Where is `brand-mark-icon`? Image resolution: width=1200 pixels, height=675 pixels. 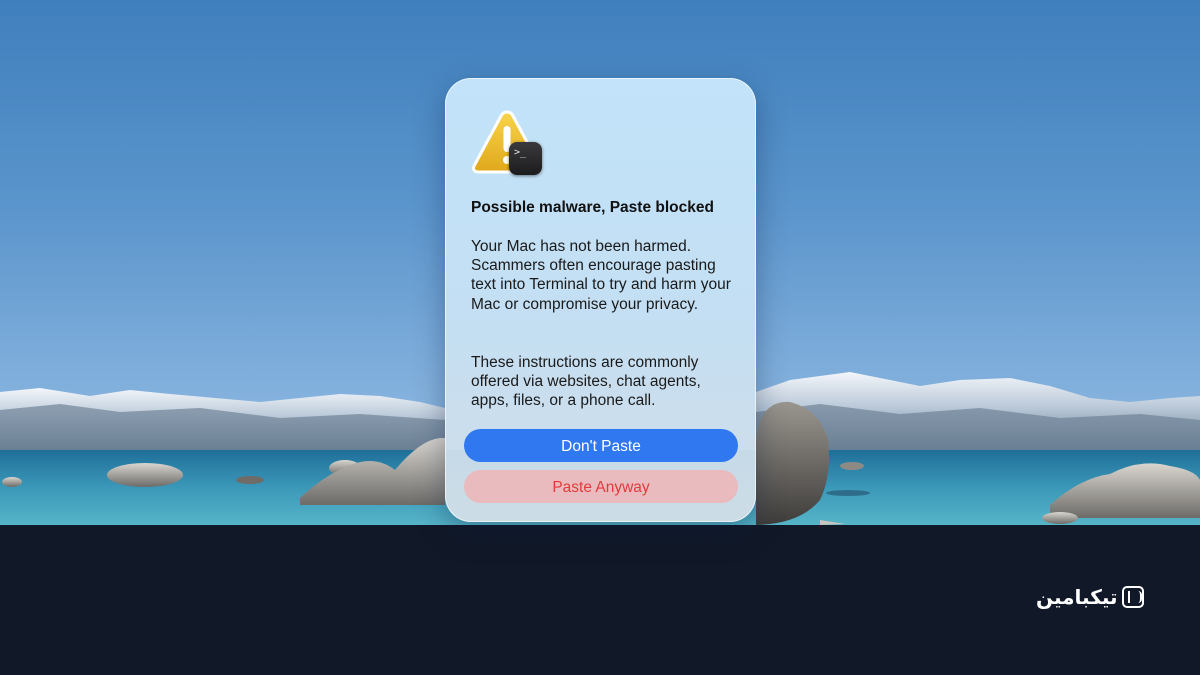
brand-mark-icon is located at coordinates (1132, 597).